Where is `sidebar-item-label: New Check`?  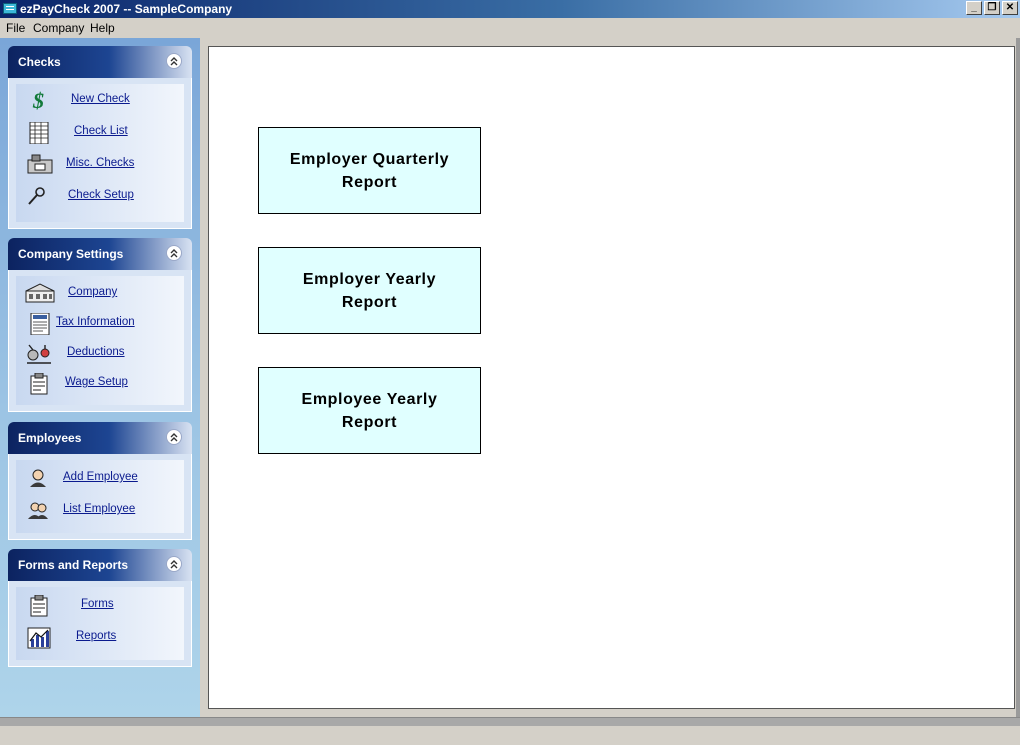
sidebar-item-label: New Check is located at coordinates (100, 99).